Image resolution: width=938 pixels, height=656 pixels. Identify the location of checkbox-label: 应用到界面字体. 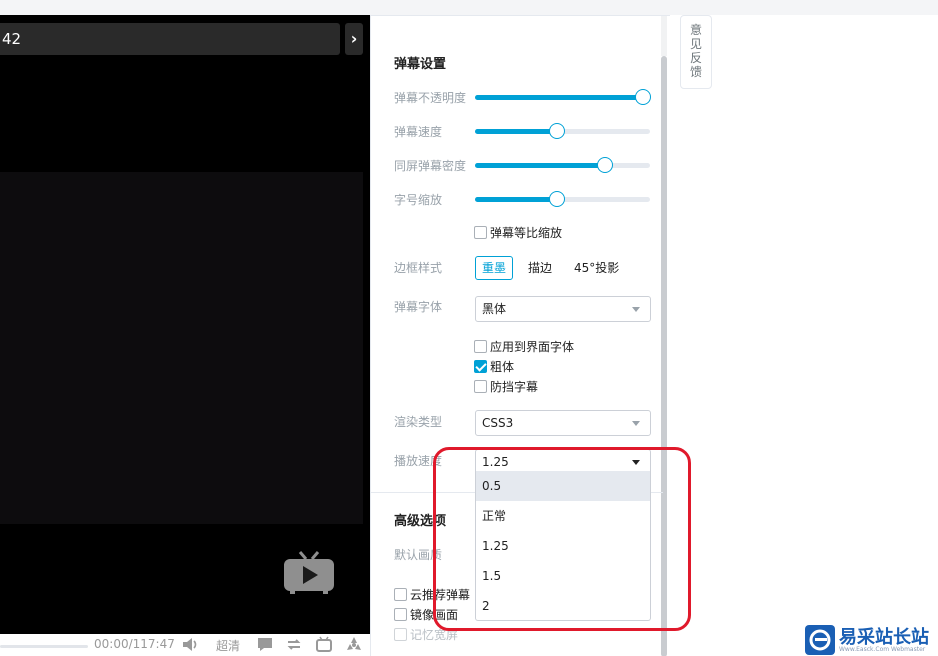
(532, 347).